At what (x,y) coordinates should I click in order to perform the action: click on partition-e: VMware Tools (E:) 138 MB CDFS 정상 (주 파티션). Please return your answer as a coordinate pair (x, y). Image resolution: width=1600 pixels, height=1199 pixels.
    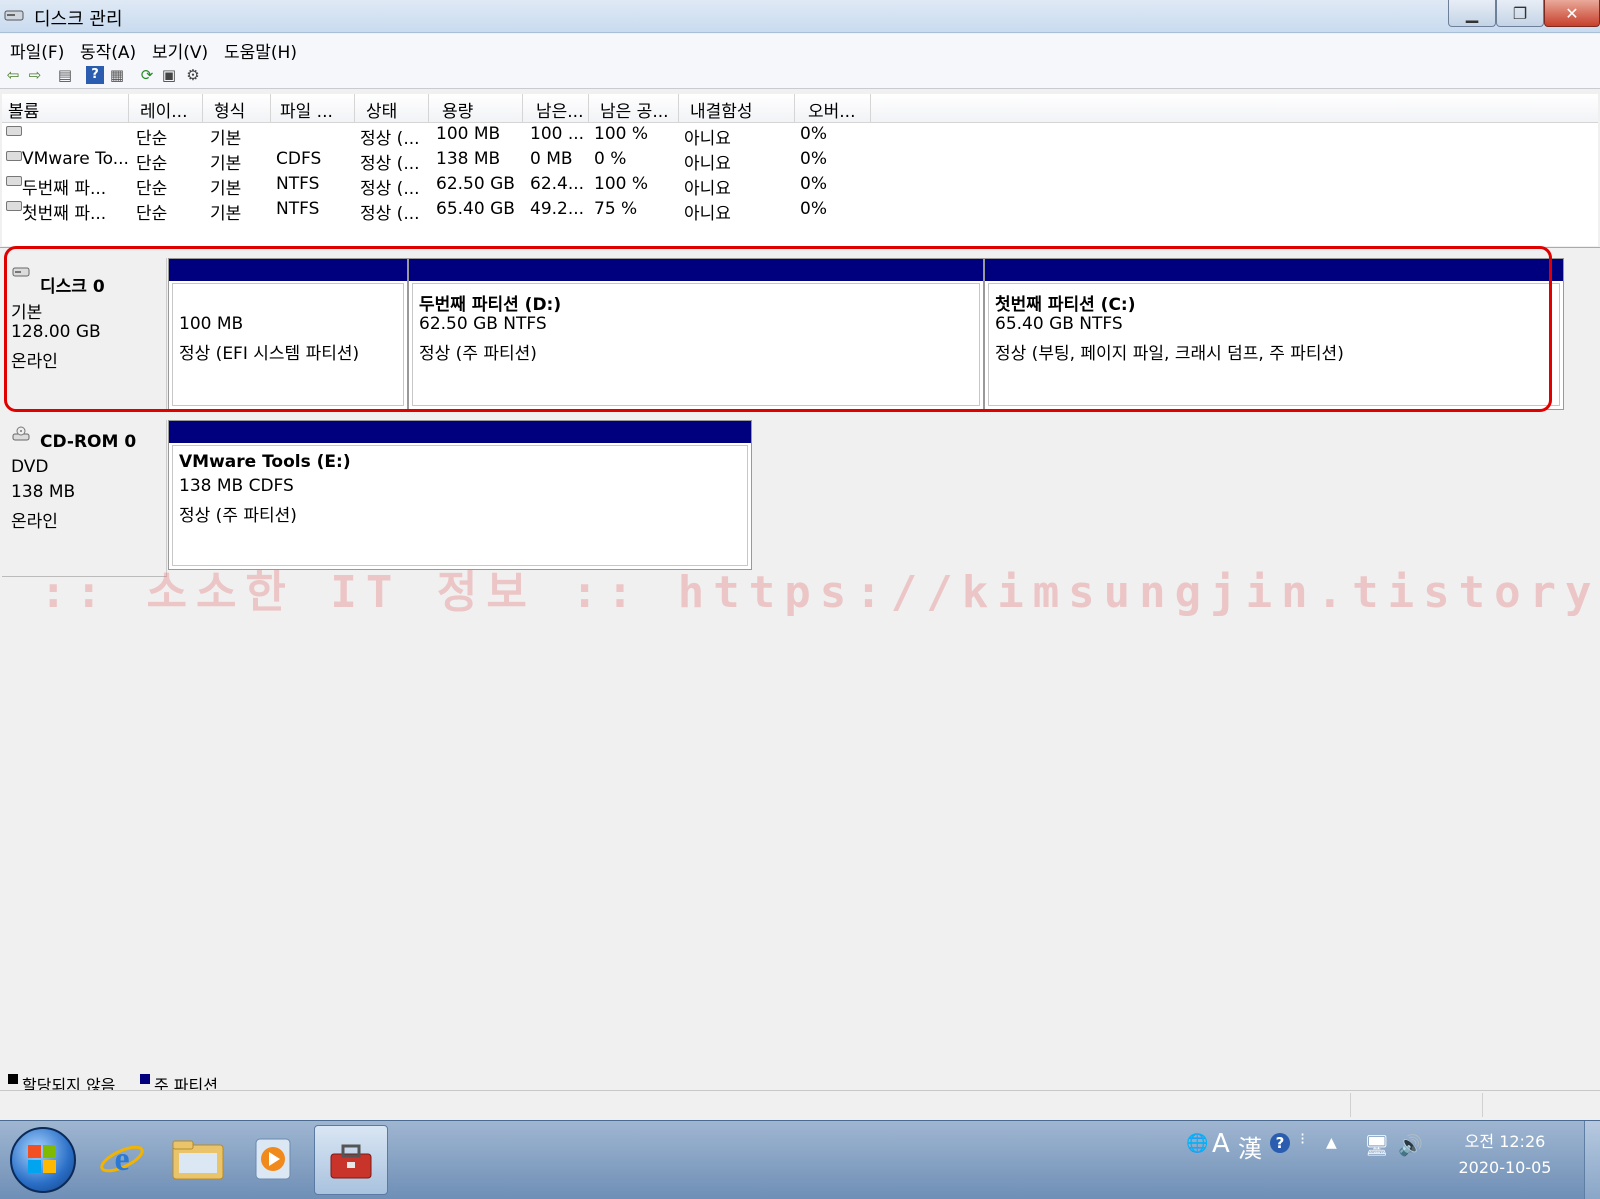
    Looking at the image, I should click on (460, 495).